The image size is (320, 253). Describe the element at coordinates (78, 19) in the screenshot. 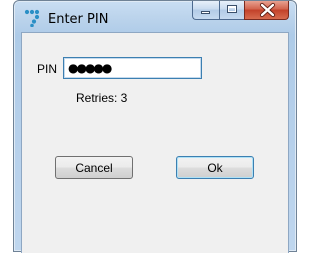

I see `window-title: Enter PIN` at that location.